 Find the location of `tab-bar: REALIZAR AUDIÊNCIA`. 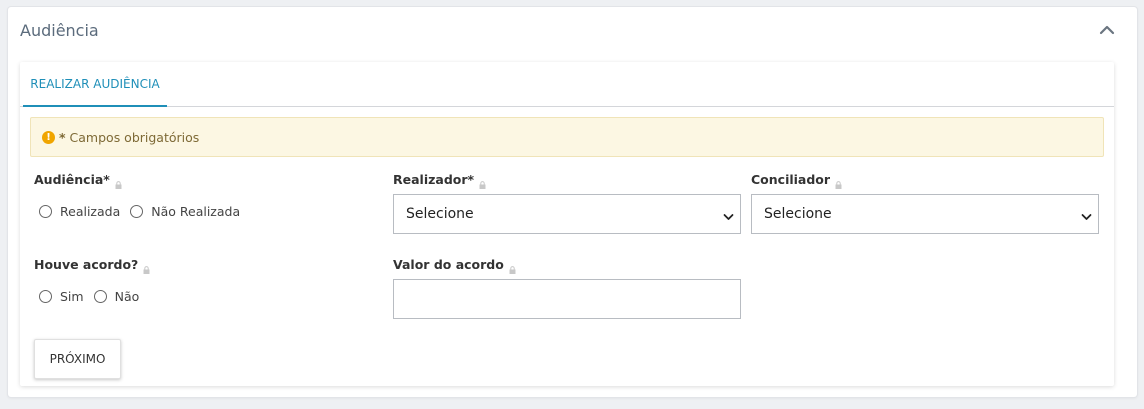

tab-bar: REALIZAR AUDIÊNCIA is located at coordinates (567, 84).